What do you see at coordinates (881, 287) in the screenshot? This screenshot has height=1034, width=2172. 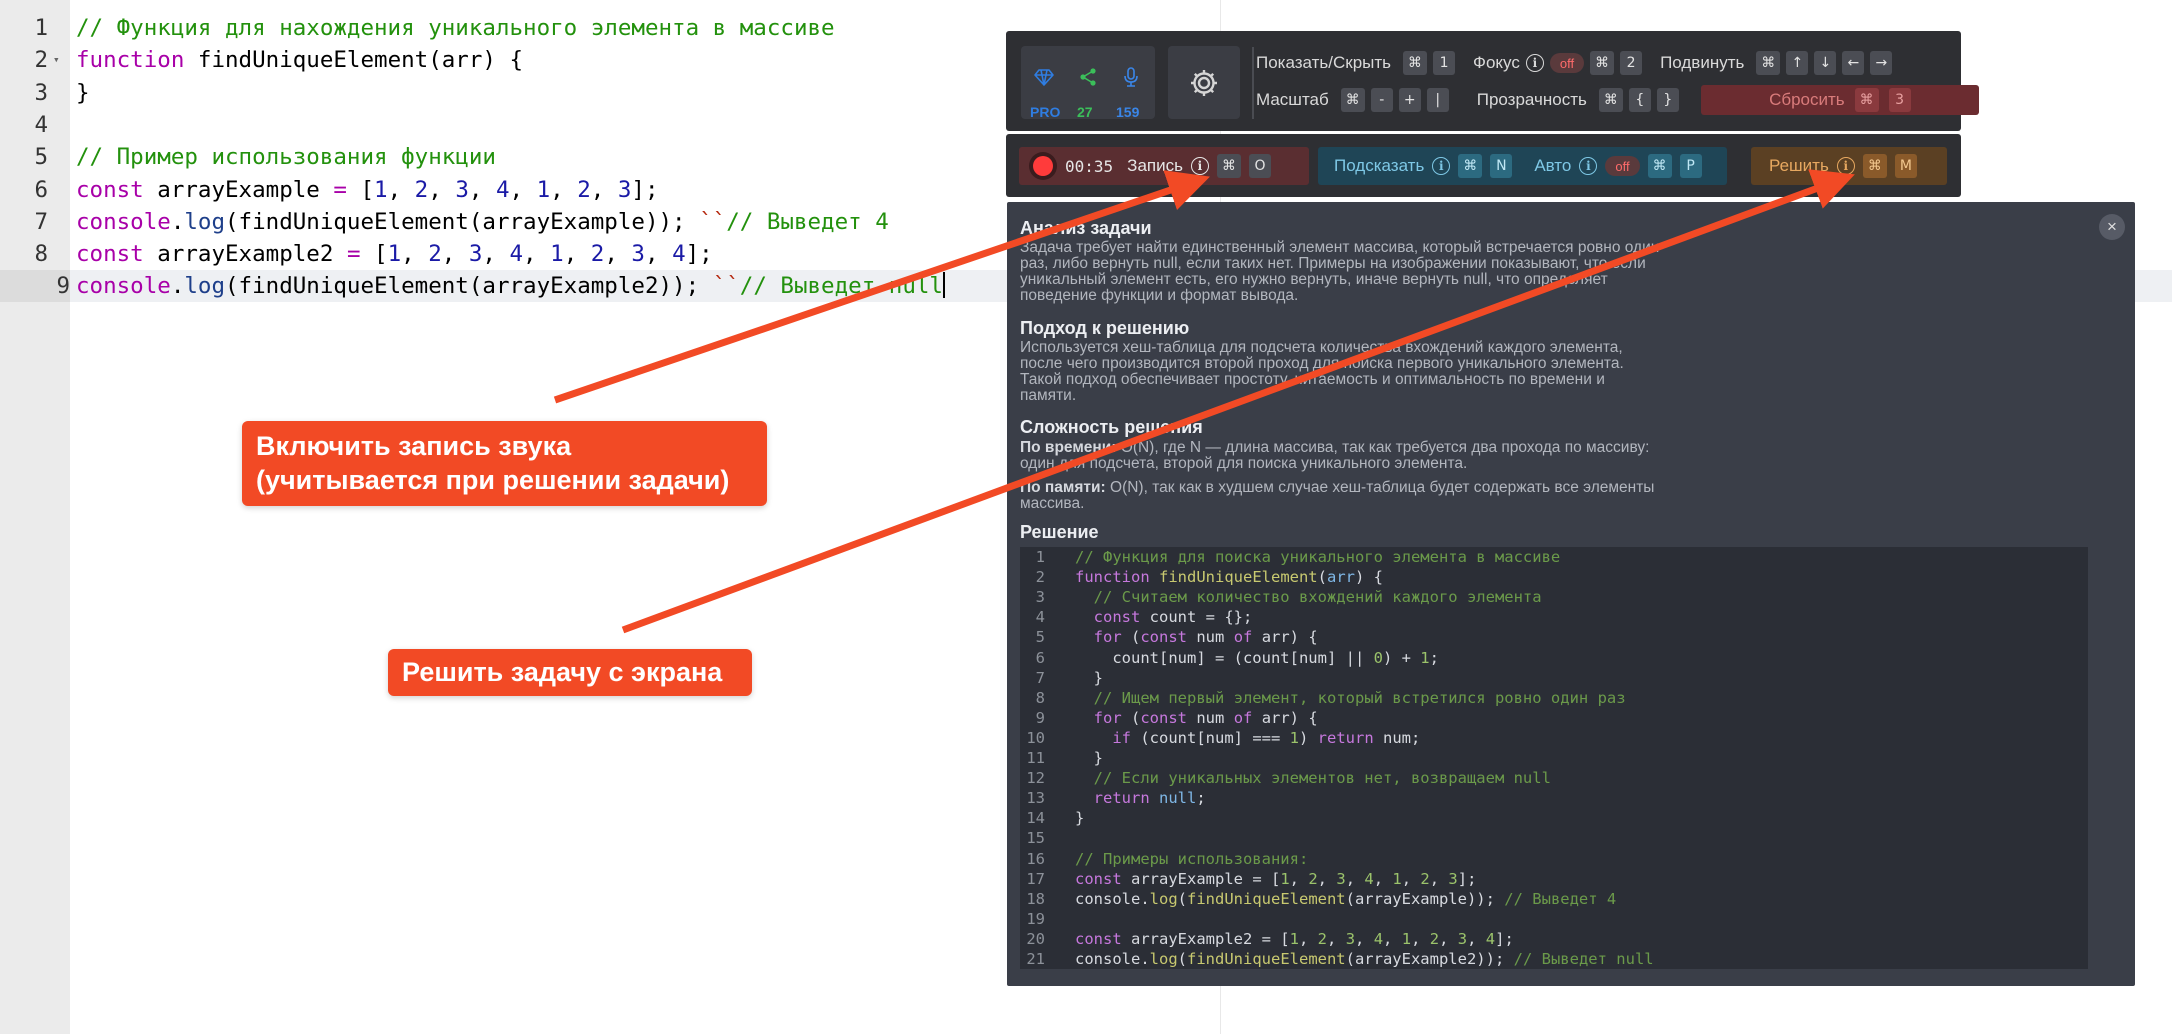 I see `arrow-to-record` at bounding box center [881, 287].